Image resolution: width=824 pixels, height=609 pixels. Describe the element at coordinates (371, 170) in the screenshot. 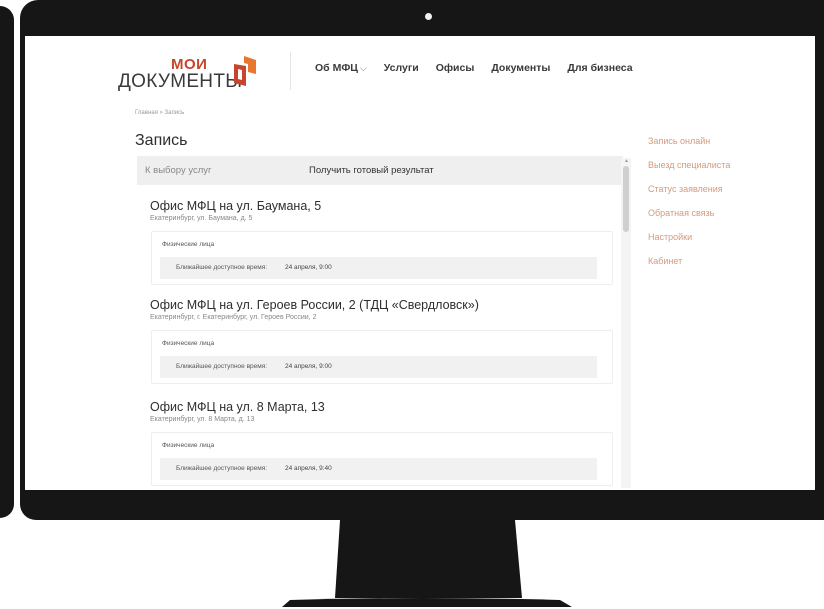

I see `tab-get-result: Получить готовый результат` at that location.